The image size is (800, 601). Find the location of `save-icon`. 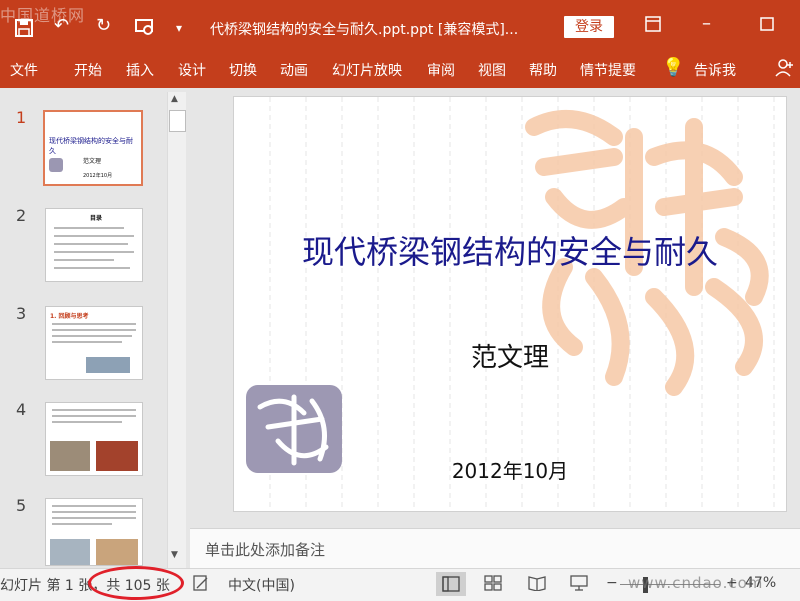

save-icon is located at coordinates (24, 30).